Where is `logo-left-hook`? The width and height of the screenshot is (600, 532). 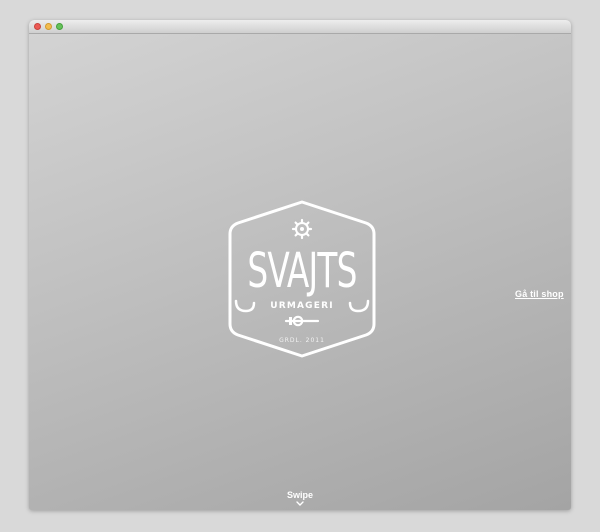 logo-left-hook is located at coordinates (245, 306).